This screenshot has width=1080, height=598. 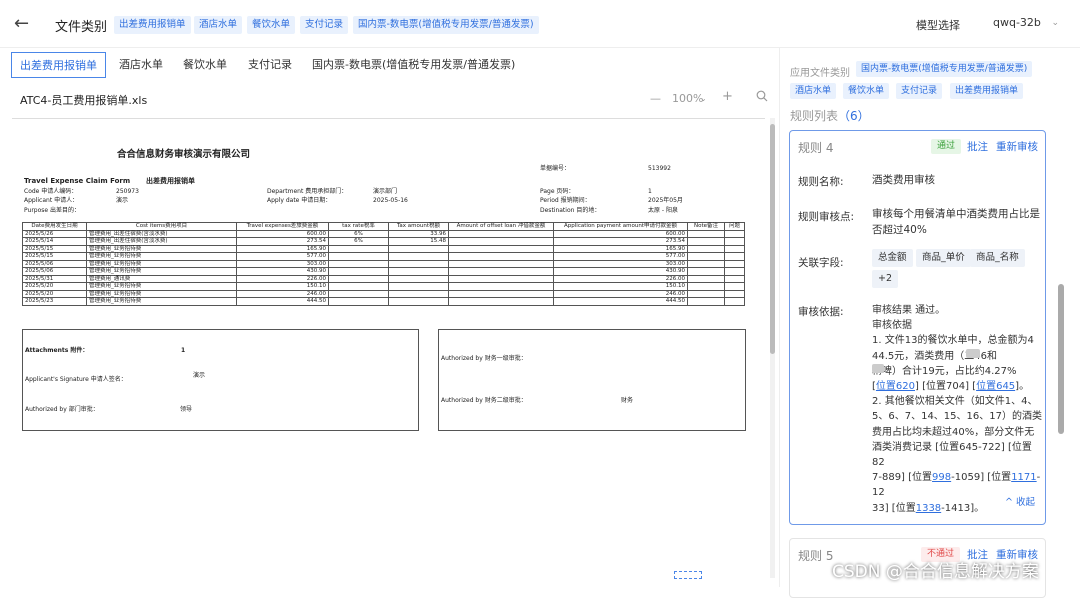 What do you see at coordinates (141, 65) in the screenshot?
I see `tab-hotel: 酒店水单` at bounding box center [141, 65].